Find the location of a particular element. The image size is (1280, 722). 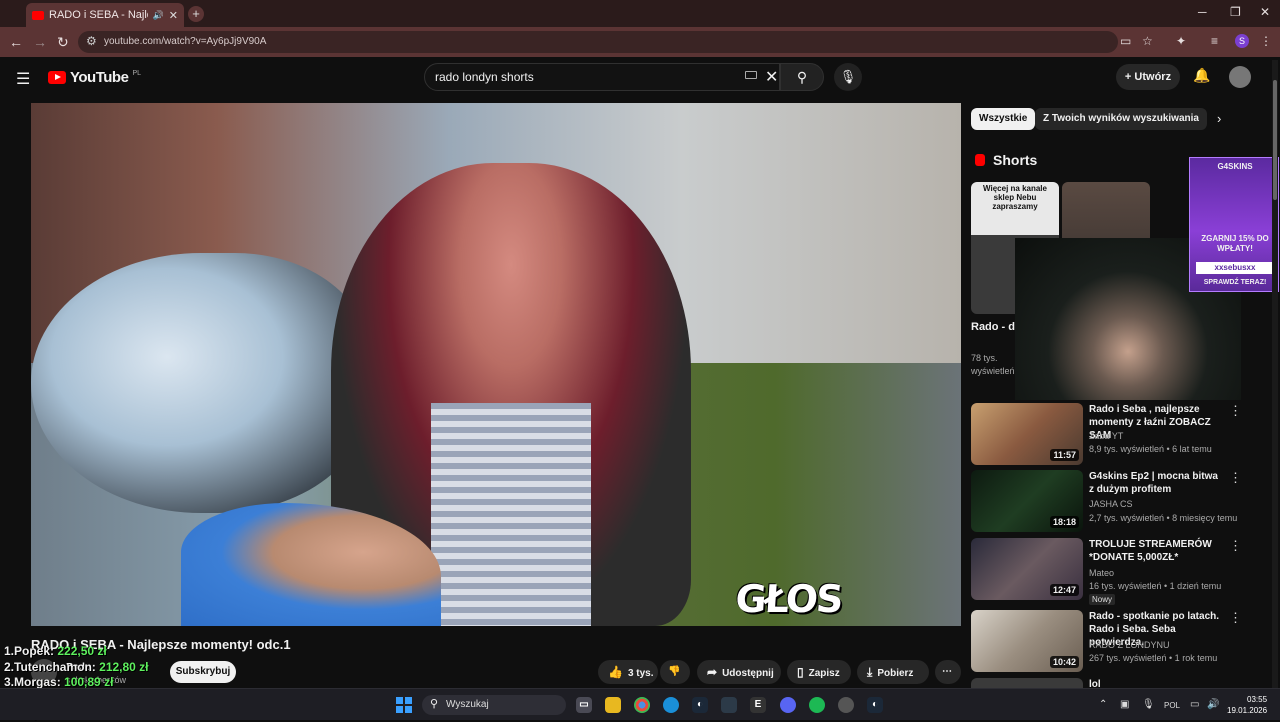

task-view-icon: ▭ is located at coordinates (584, 705).